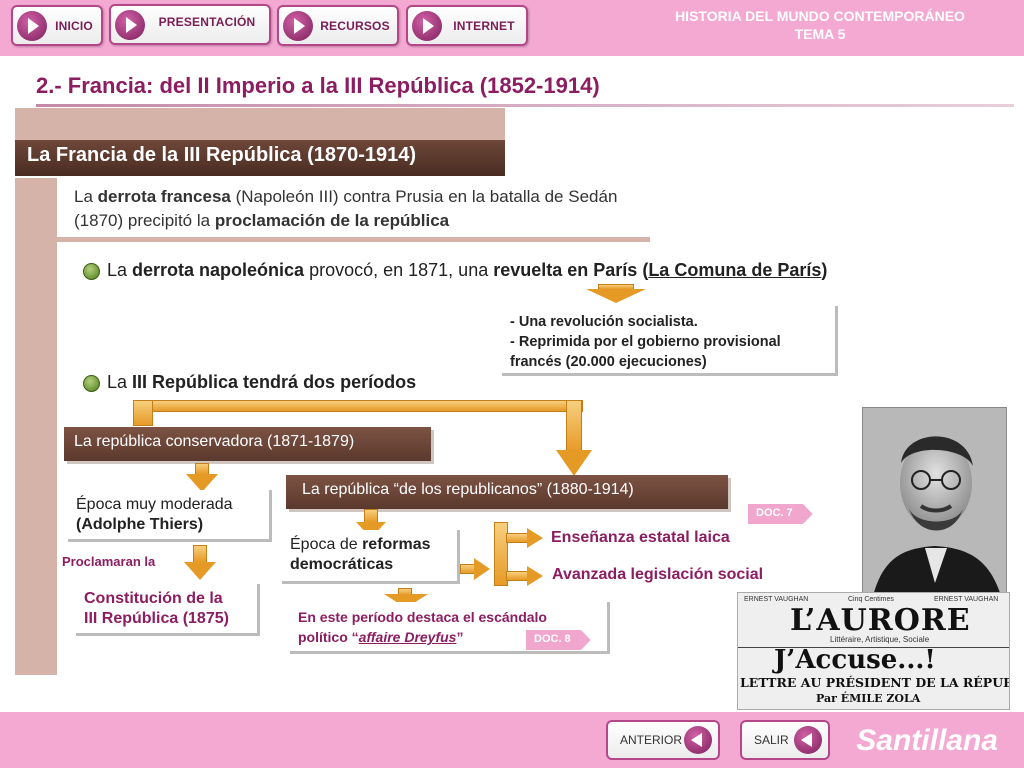 The height and width of the screenshot is (768, 1024). I want to click on newspaper-top-right: ERNEST VAUGHAN, so click(966, 599).